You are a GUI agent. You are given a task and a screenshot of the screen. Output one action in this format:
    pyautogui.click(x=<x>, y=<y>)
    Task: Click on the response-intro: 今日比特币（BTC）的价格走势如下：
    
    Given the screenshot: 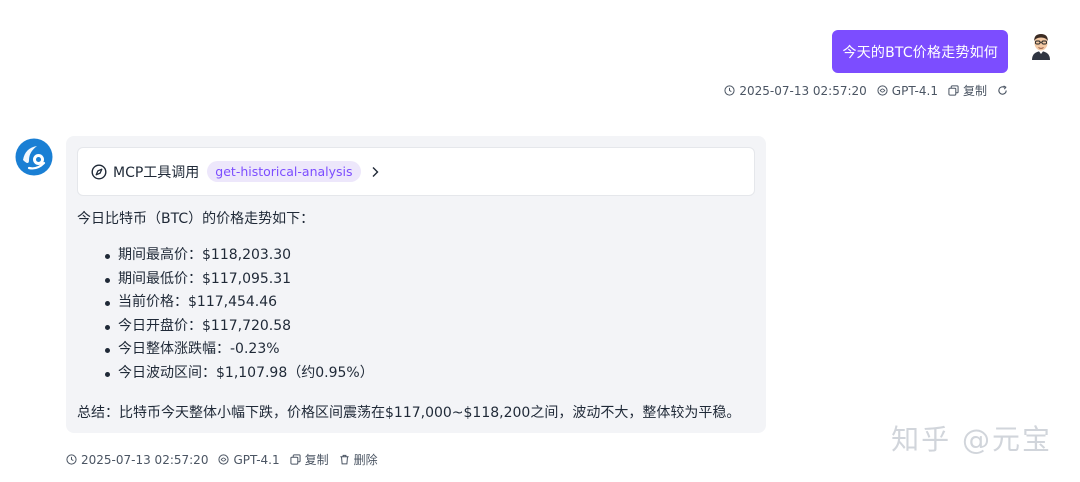 What is the action you would take?
    pyautogui.click(x=196, y=219)
    